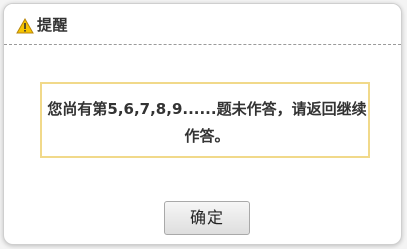 The width and height of the screenshot is (407, 249). What do you see at coordinates (25, 26) in the screenshot?
I see `warning-icon` at bounding box center [25, 26].